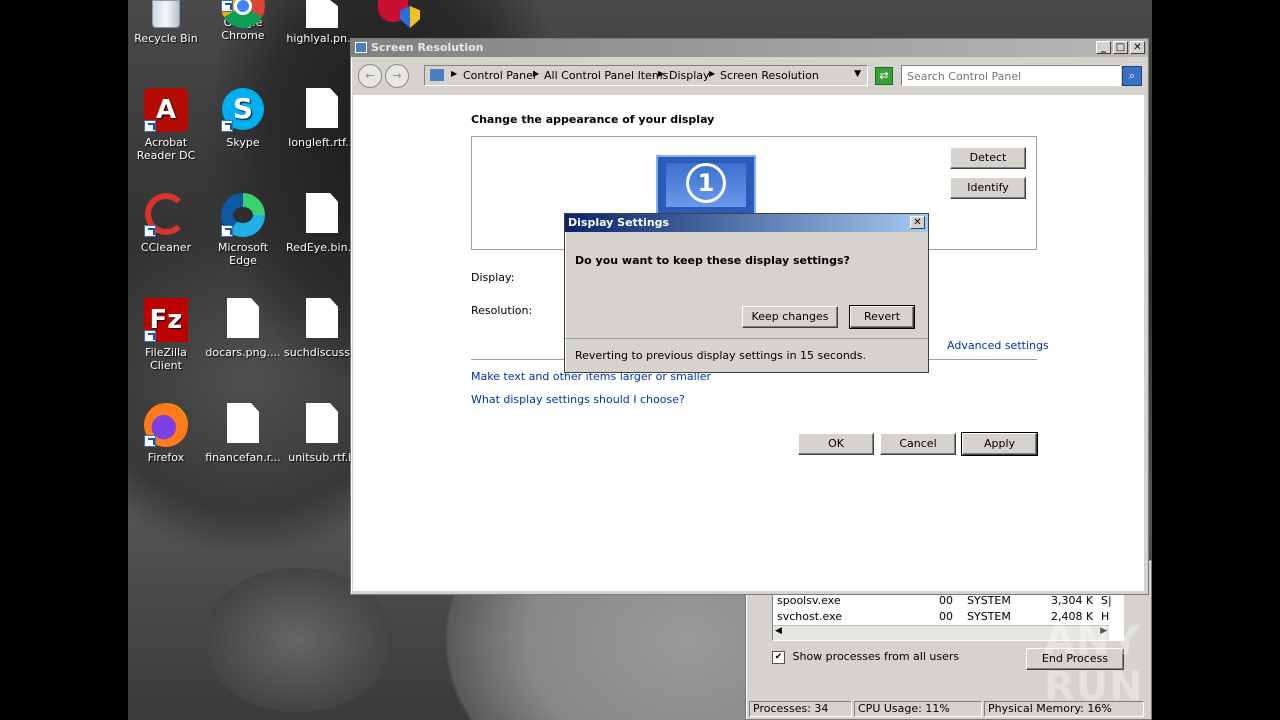  I want to click on address-dropdown-icon: ▼, so click(857, 74).